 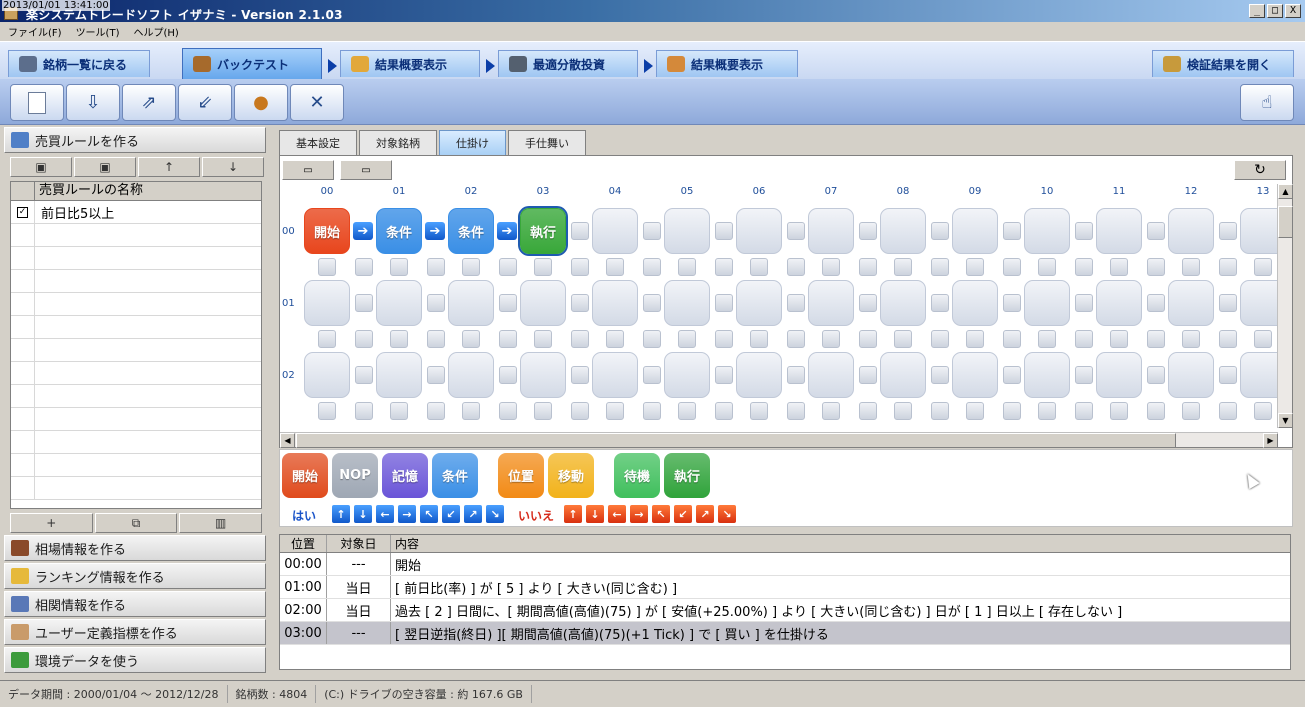 What do you see at coordinates (687, 475) in the screenshot?
I see `palette-block: 執行` at bounding box center [687, 475].